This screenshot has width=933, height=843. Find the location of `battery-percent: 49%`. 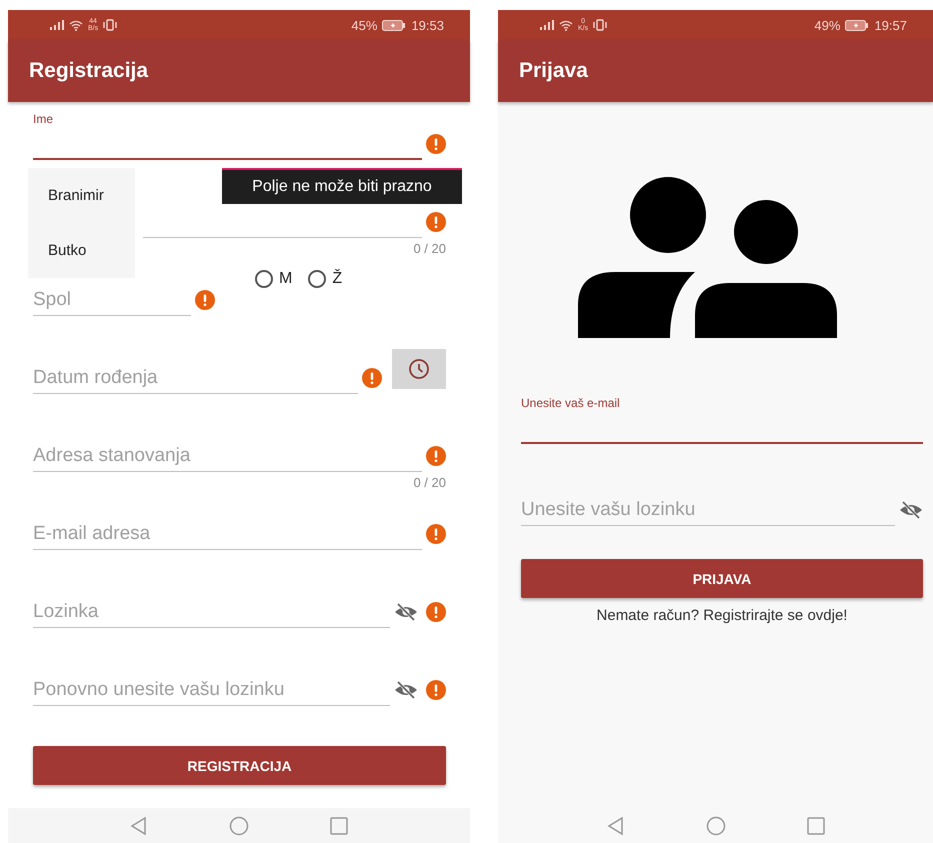

battery-percent: 49% is located at coordinates (827, 25).